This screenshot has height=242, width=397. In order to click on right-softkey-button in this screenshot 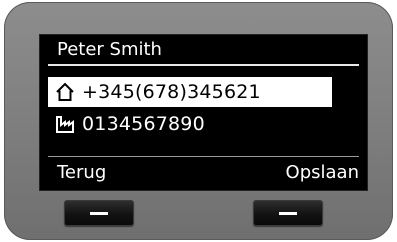, I will do `click(288, 213)`.